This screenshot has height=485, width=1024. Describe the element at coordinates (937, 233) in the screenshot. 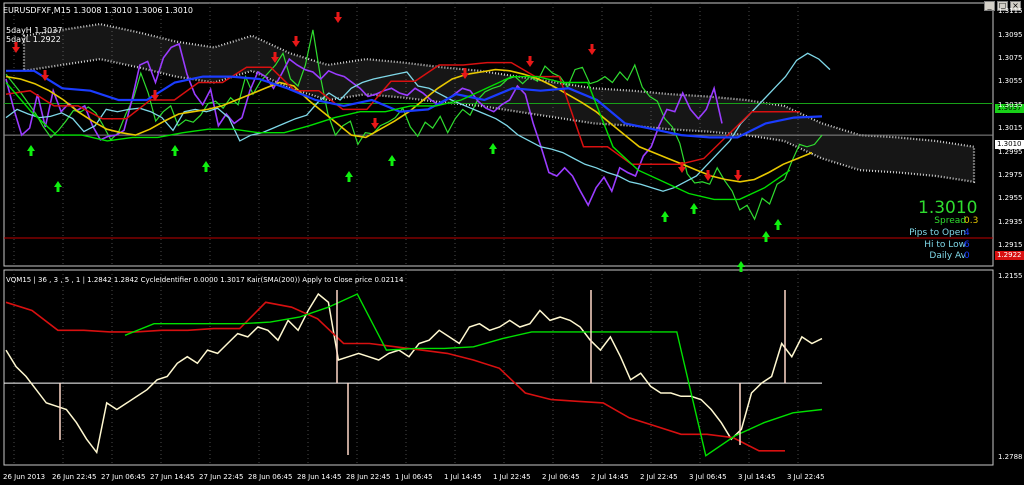

I see `info-label-pips: Pips to Open` at that location.